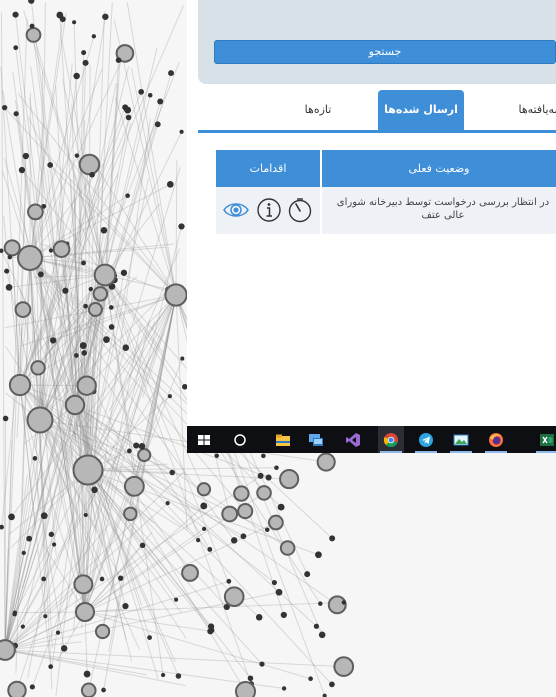 This screenshot has height=697, width=556. Describe the element at coordinates (268, 168) in the screenshot. I see `header-actions: اقدامات` at that location.